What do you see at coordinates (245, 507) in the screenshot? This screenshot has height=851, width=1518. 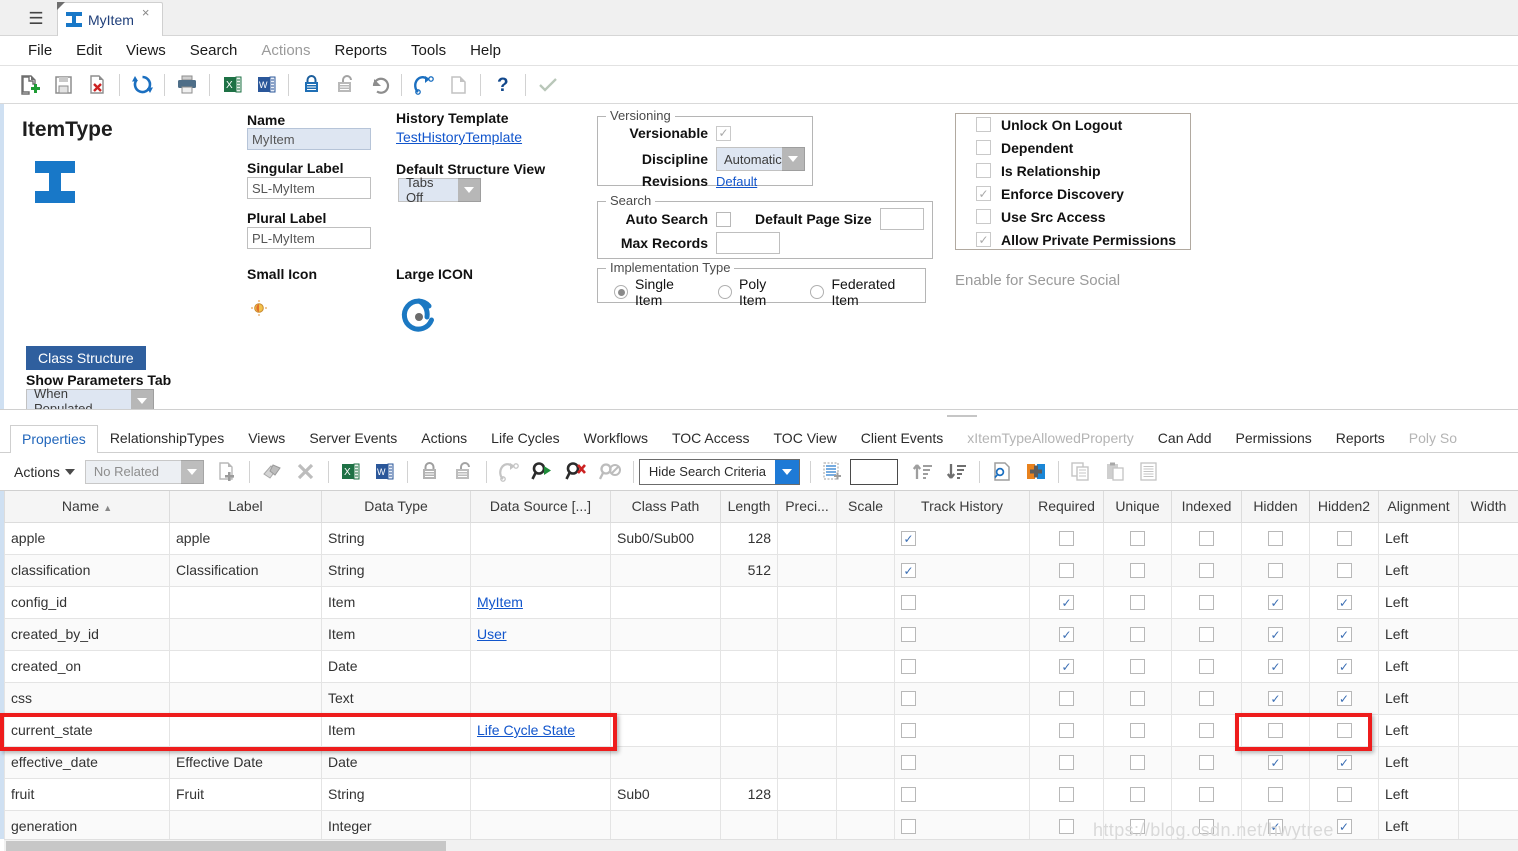 I see `column-header-label: Label` at bounding box center [245, 507].